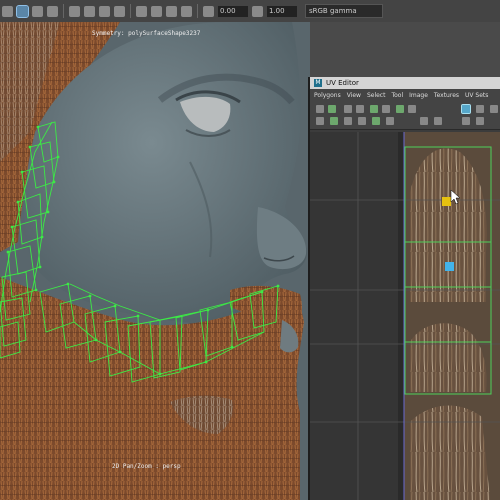  Describe the element at coordinates (22, 11) in the screenshot. I see `snap-curve-icon` at that location.